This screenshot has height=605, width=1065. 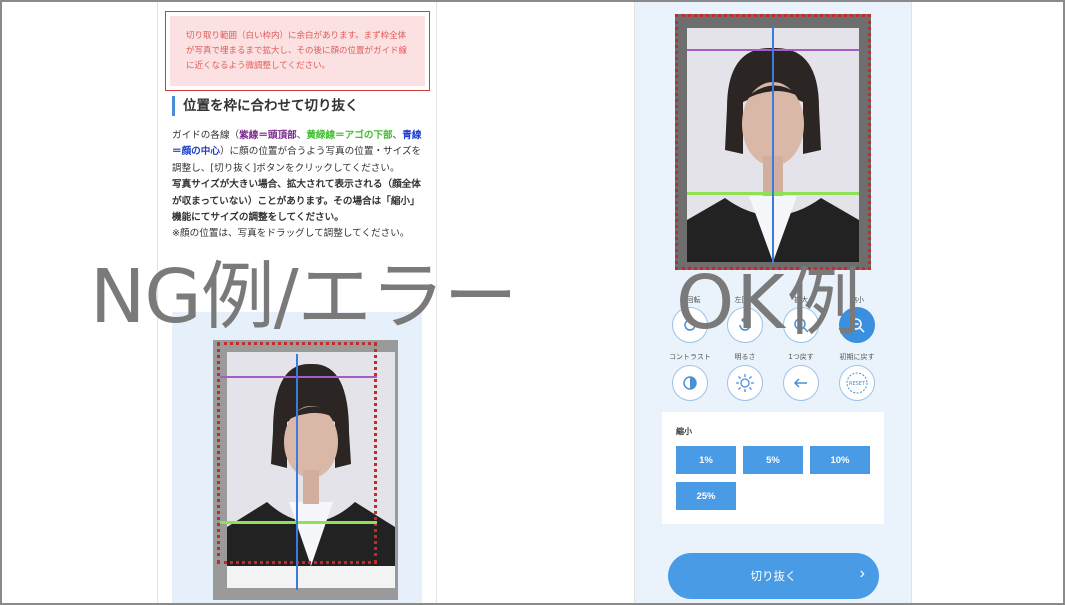 I want to click on ng-example-caption: NG例/エラー, so click(x=304, y=297).